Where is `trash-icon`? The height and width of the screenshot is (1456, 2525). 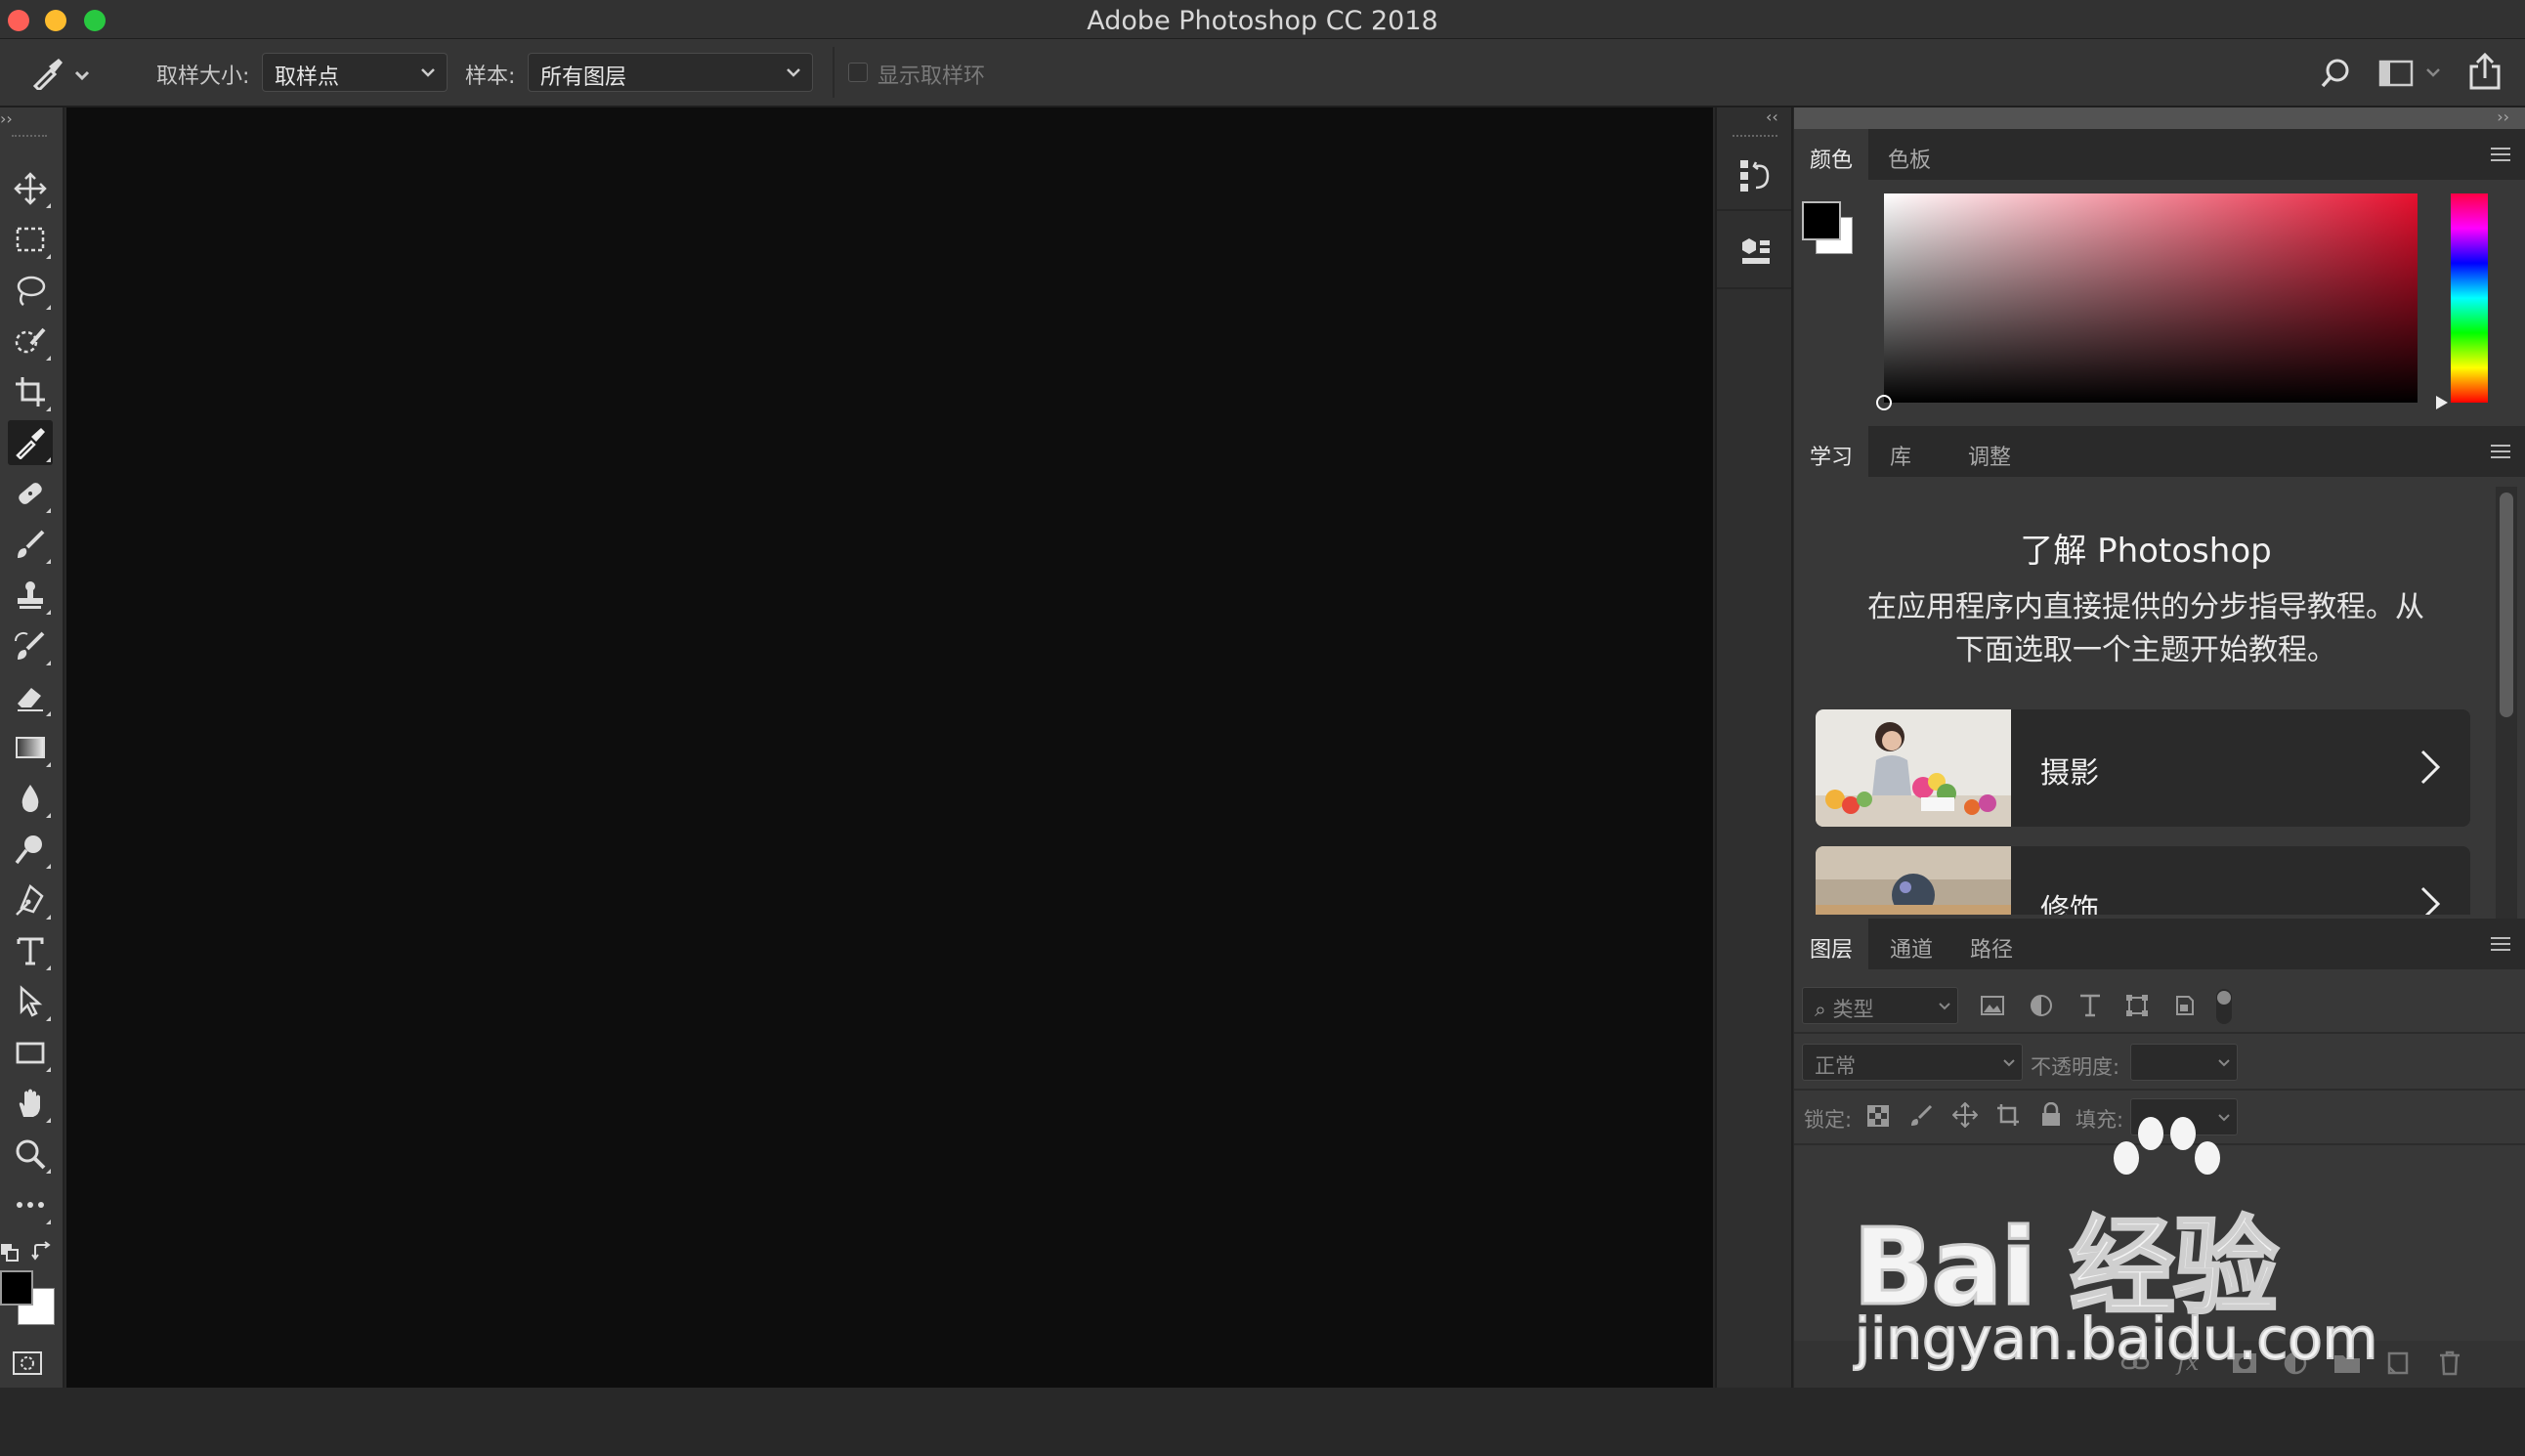
trash-icon is located at coordinates (2450, 1363).